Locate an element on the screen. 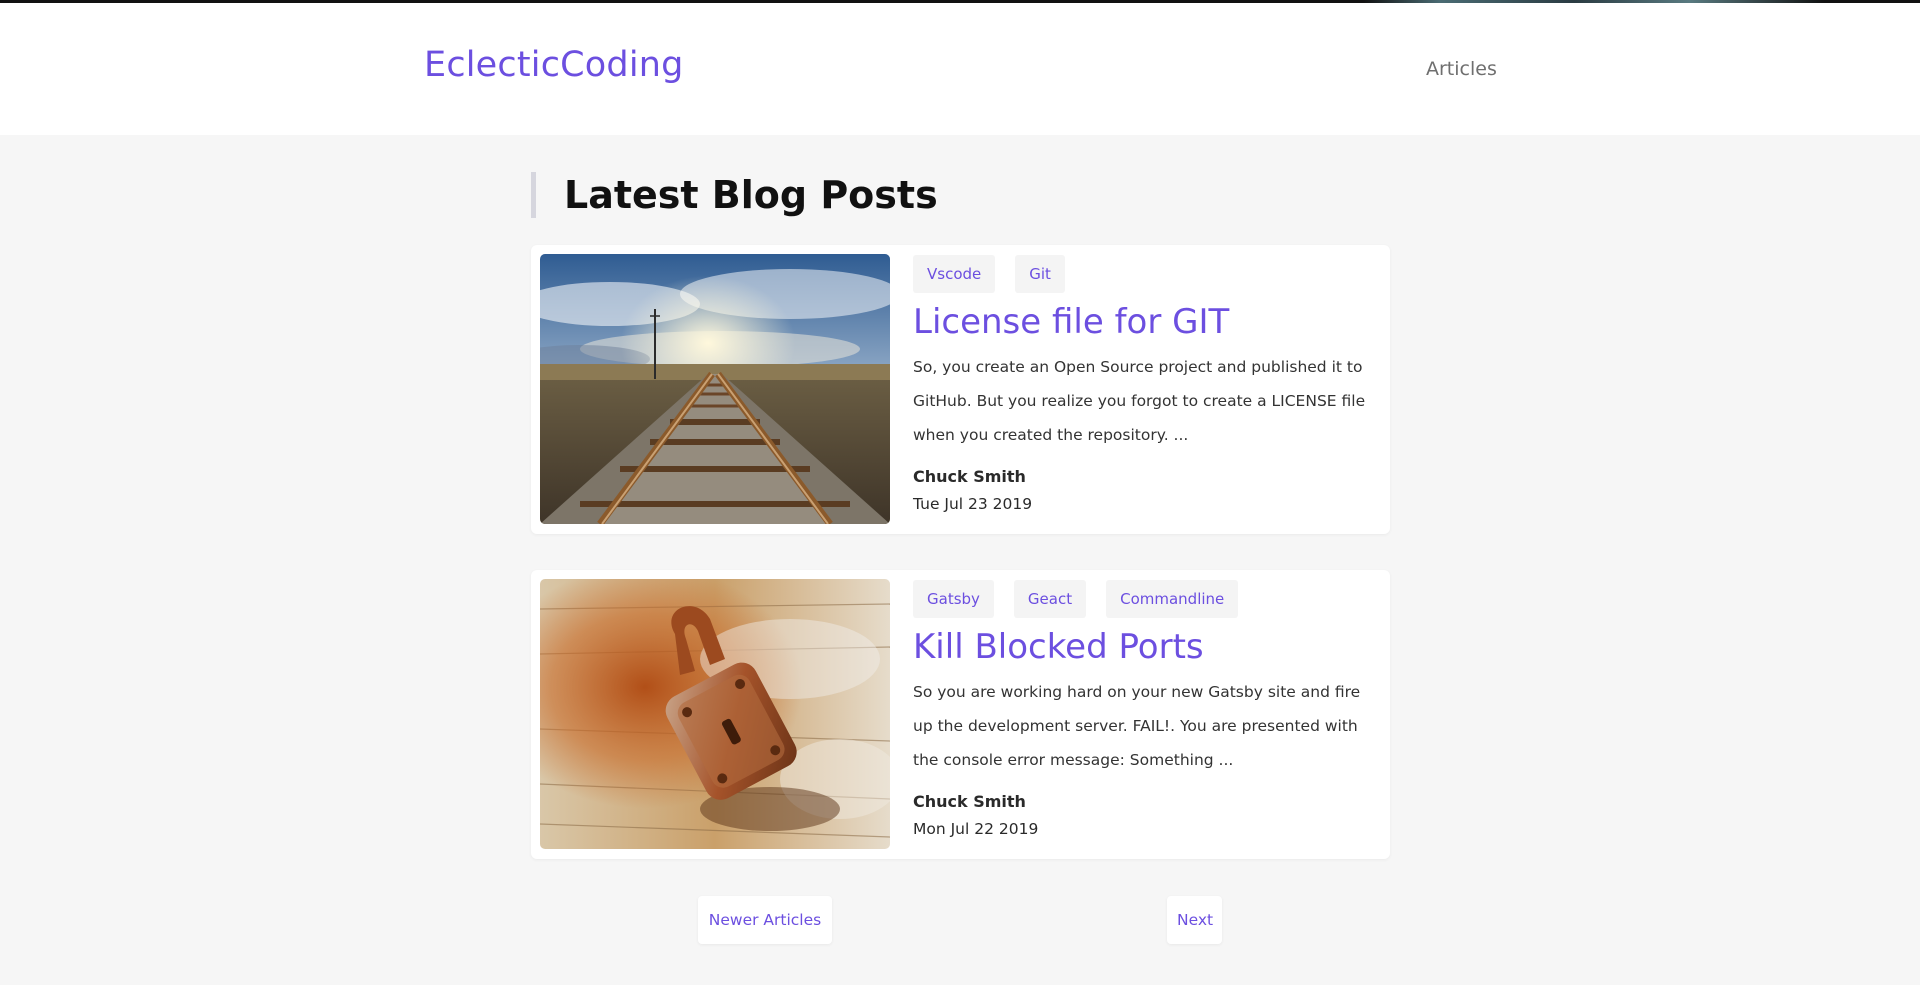 Image resolution: width=1920 pixels, height=985 pixels. post-title-link: License file for GIT is located at coordinates (1148, 322).